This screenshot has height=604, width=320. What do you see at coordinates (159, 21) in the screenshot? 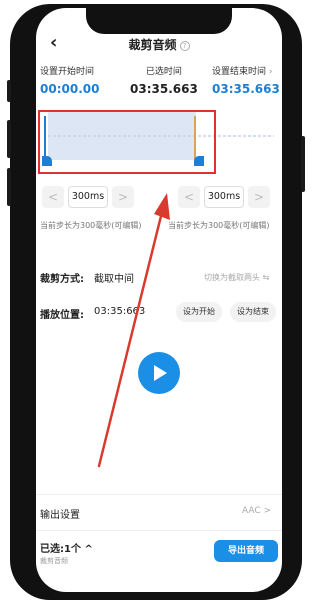
I see `phone-notch` at bounding box center [159, 21].